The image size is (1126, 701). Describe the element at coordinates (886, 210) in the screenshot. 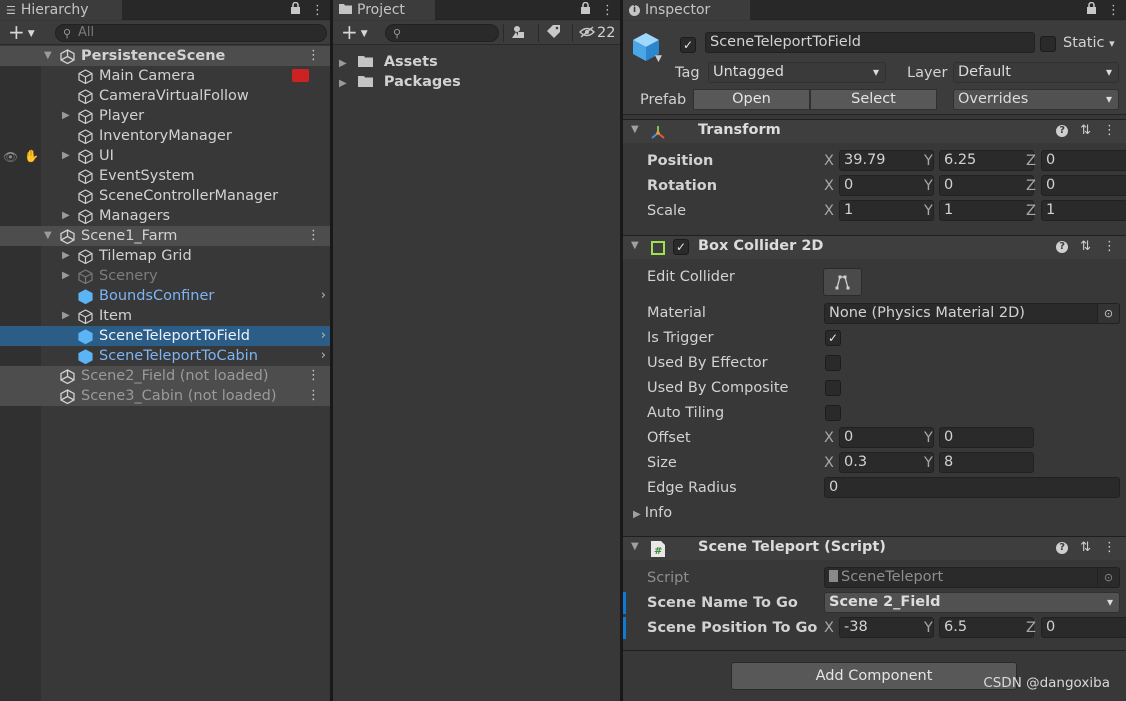

I see `x-value-field: 1` at that location.